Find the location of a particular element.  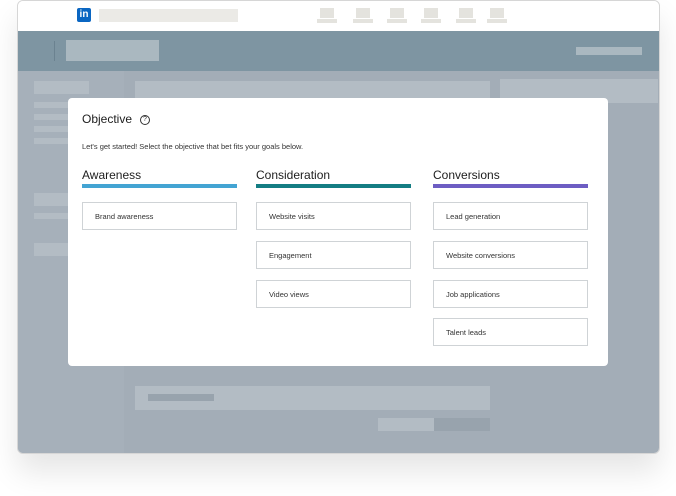

column-heading: Consideration is located at coordinates (293, 175).